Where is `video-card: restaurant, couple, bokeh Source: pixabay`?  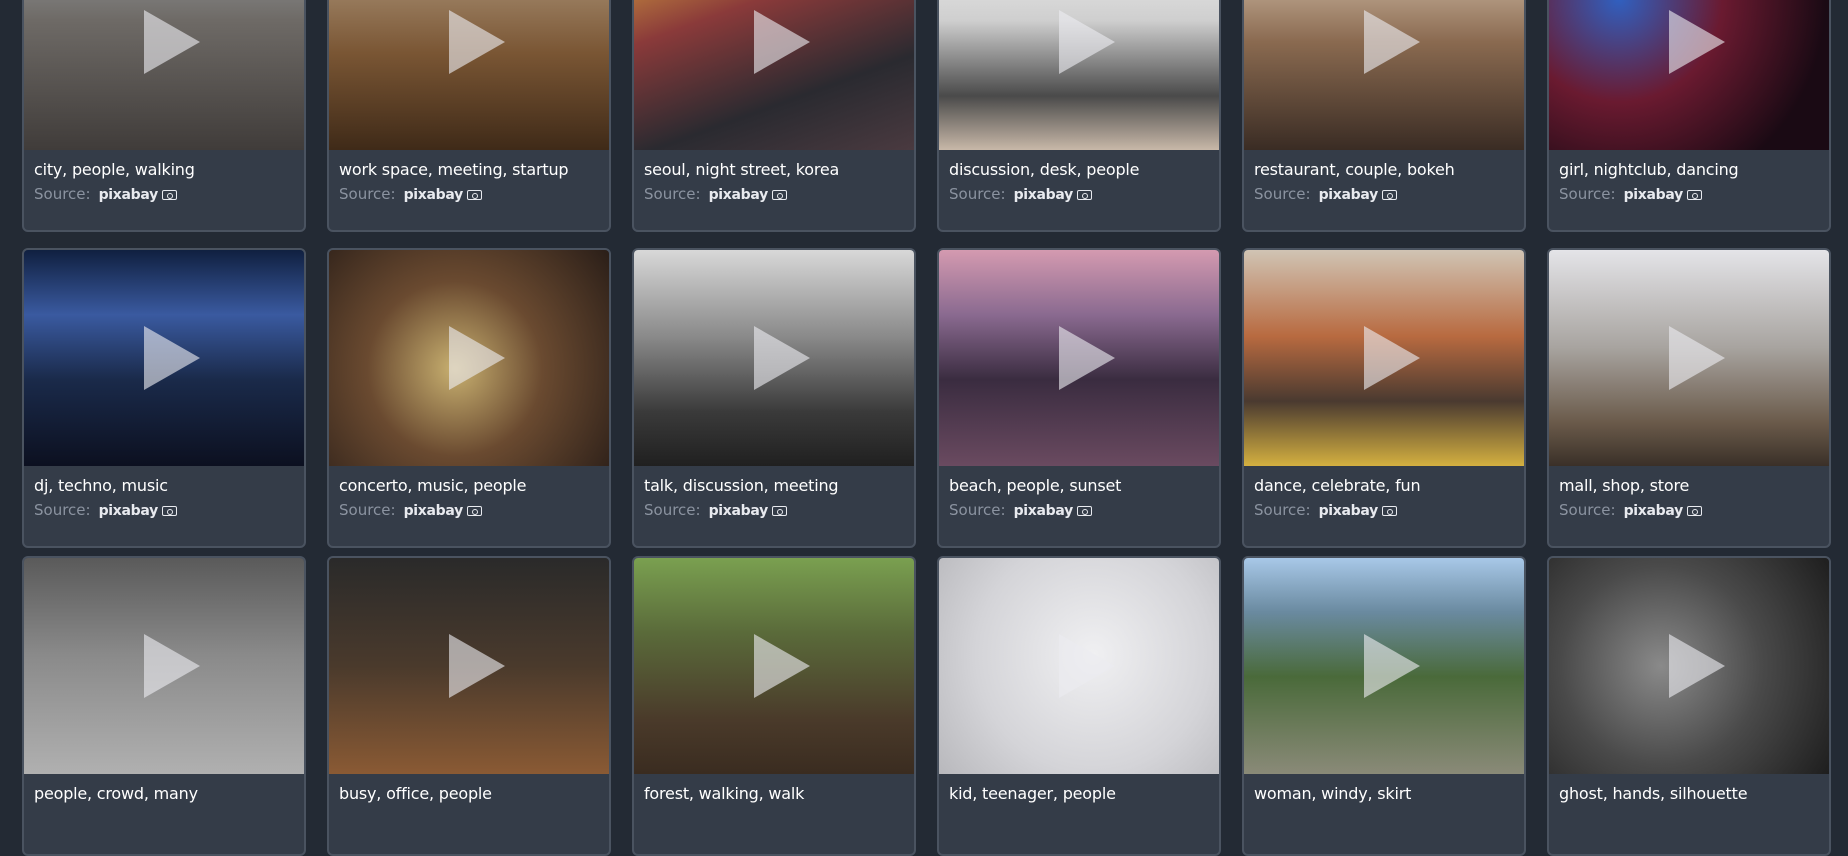
video-card: restaurant, couple, bokeh Source: pixabay is located at coordinates (1384, 116).